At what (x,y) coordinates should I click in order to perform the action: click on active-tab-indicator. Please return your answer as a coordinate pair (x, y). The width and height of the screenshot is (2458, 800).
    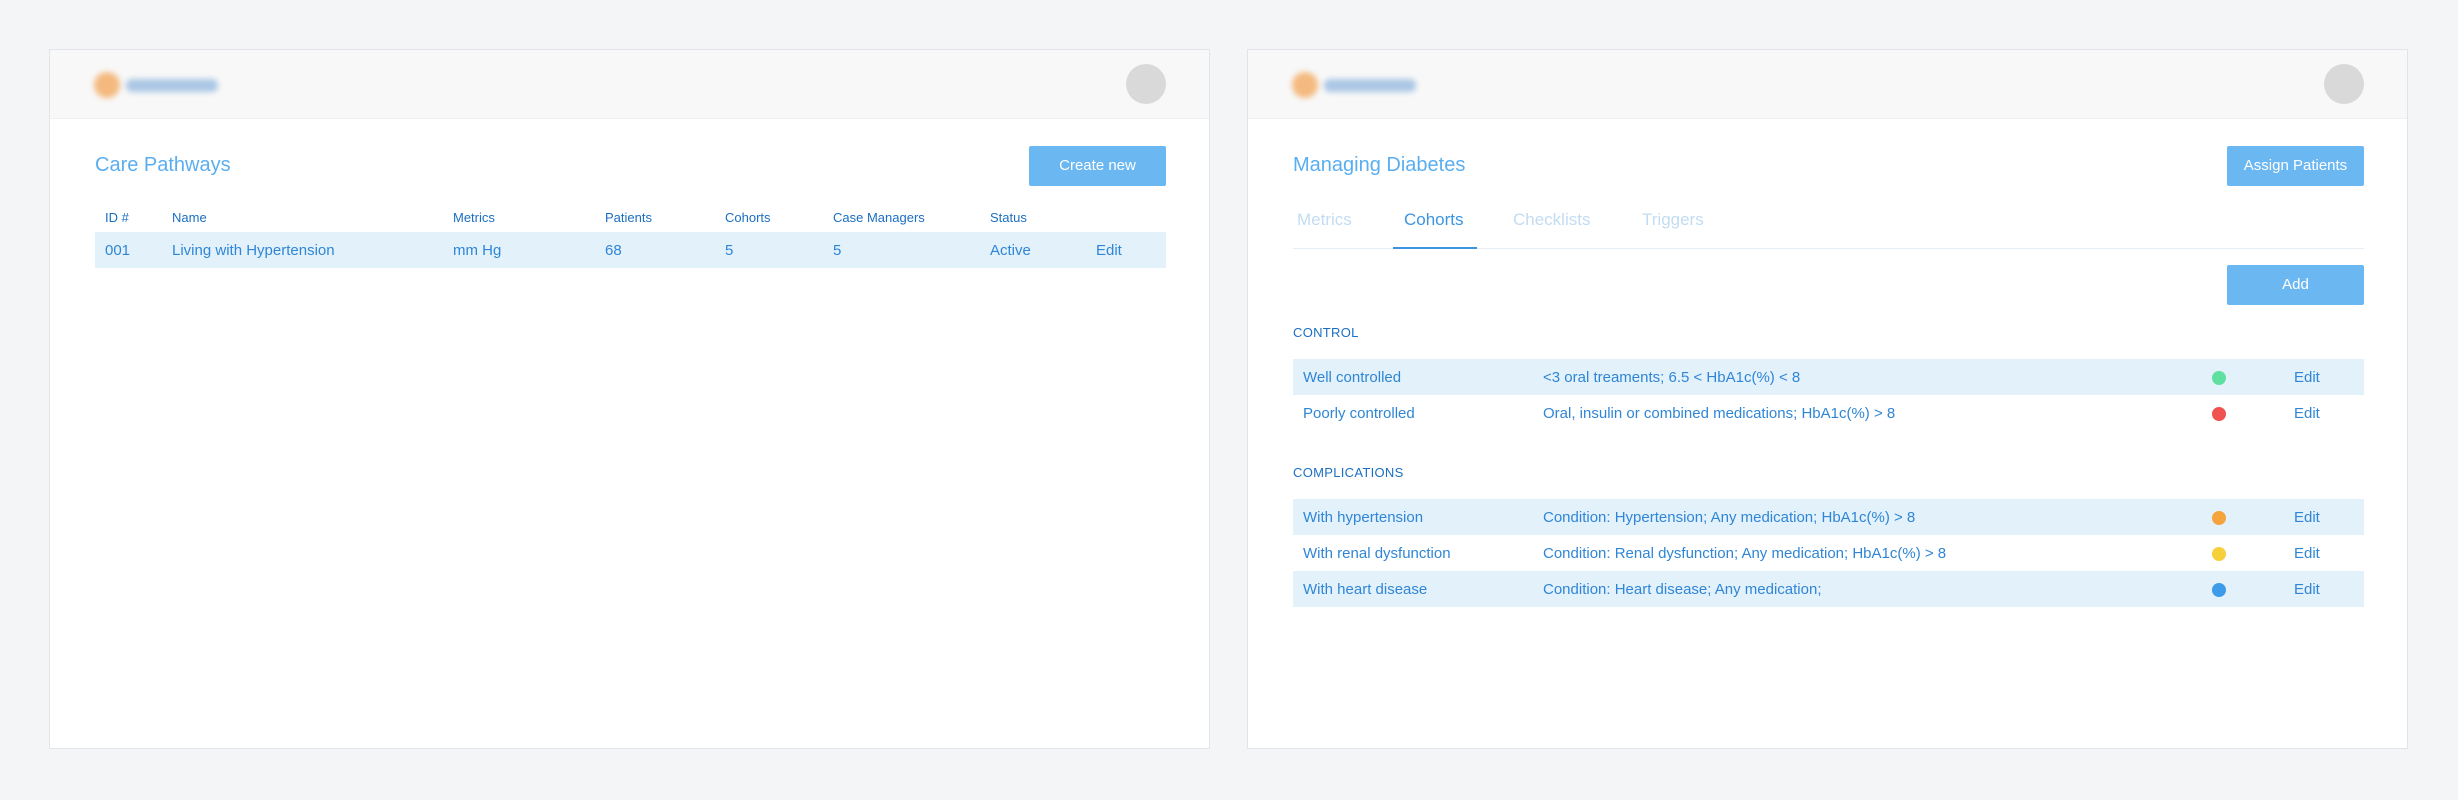
    Looking at the image, I should click on (1435, 248).